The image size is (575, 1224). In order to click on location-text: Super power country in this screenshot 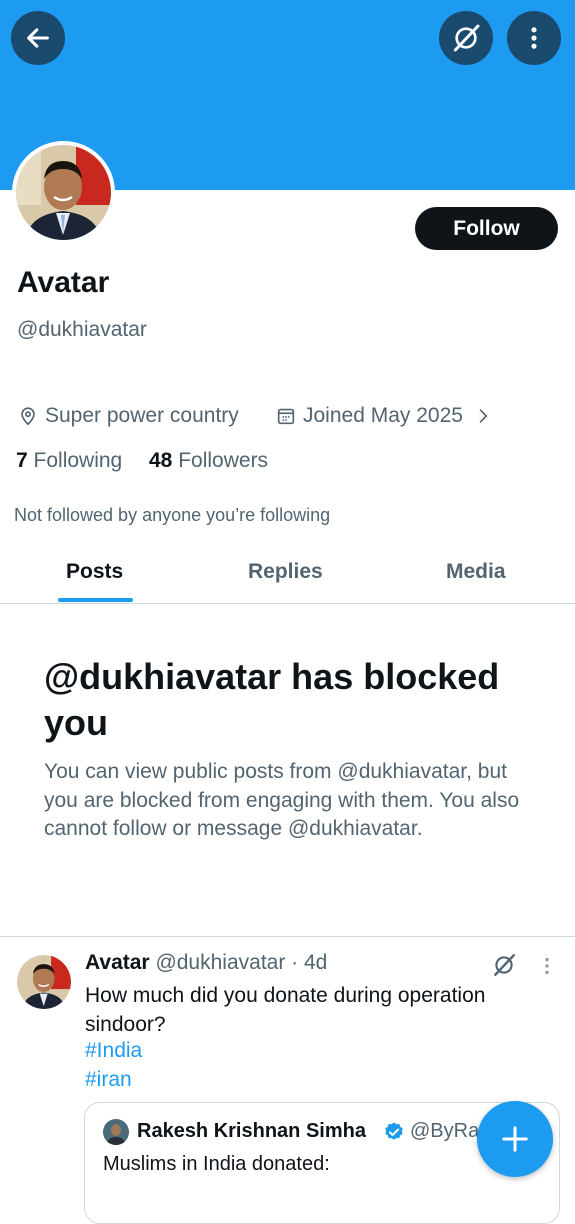, I will do `click(142, 415)`.